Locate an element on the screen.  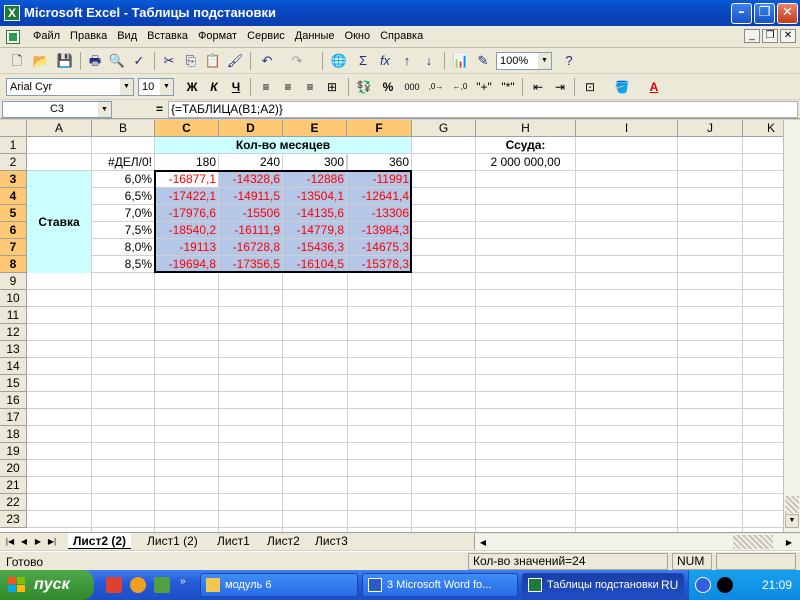
row-header: 17 is located at coordinates (13, 417).